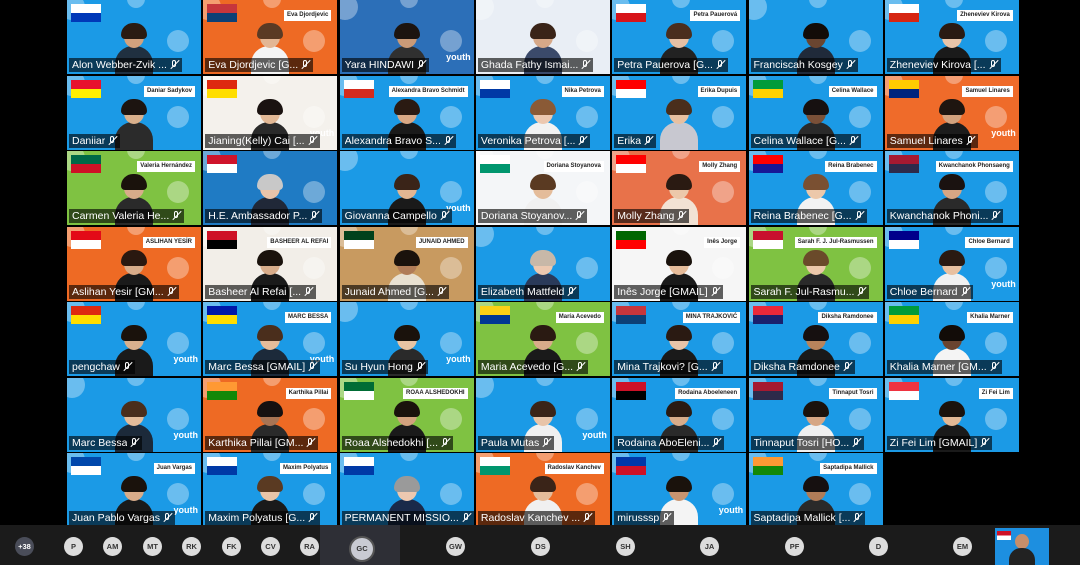 The height and width of the screenshot is (565, 1080). What do you see at coordinates (307, 15) in the screenshot?
I see `name-placard: Eva Djordjevic` at bounding box center [307, 15].